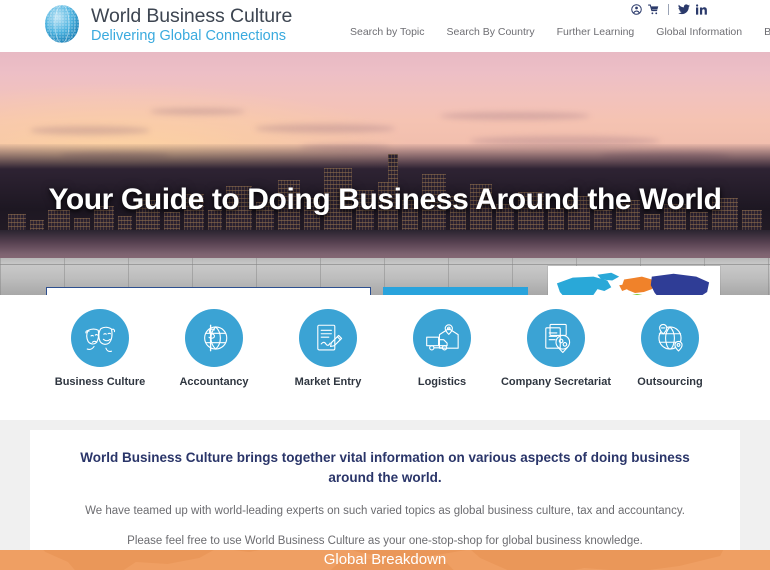  Describe the element at coordinates (670, 338) in the screenshot. I see `globe-pins-icon` at that location.